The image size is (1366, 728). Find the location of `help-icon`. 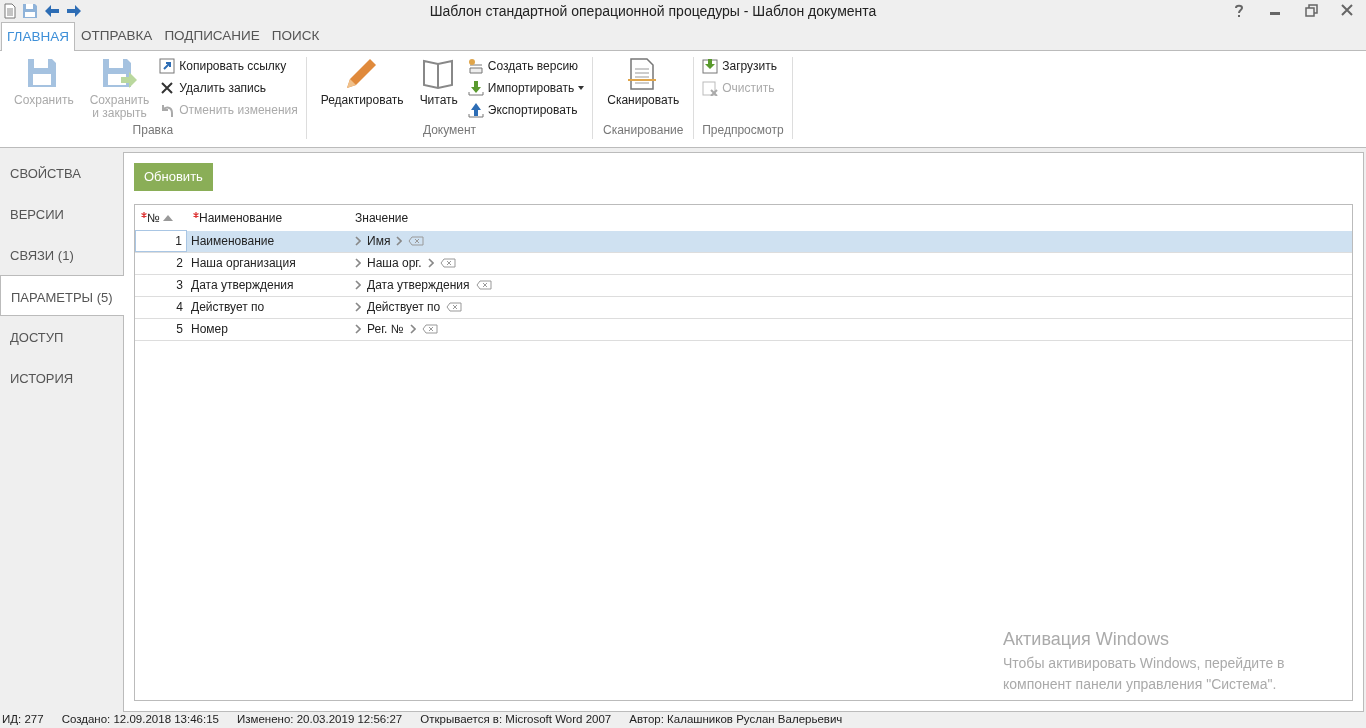

help-icon is located at coordinates (1239, 11).